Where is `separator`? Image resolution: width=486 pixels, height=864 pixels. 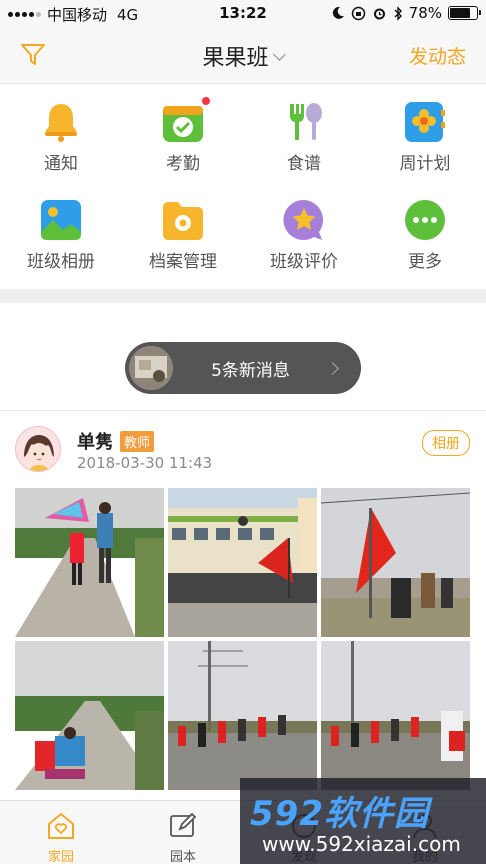 separator is located at coordinates (243, 410).